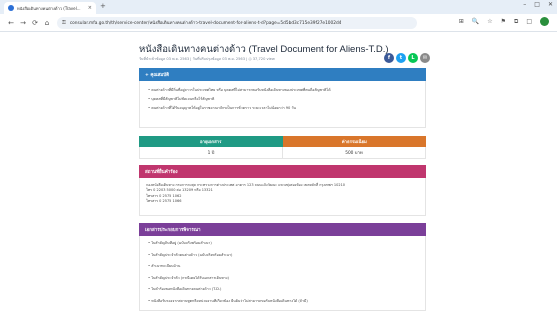 This screenshot has width=557, height=311. I want to click on window-controls: – □ ✕, so click(538, 4).